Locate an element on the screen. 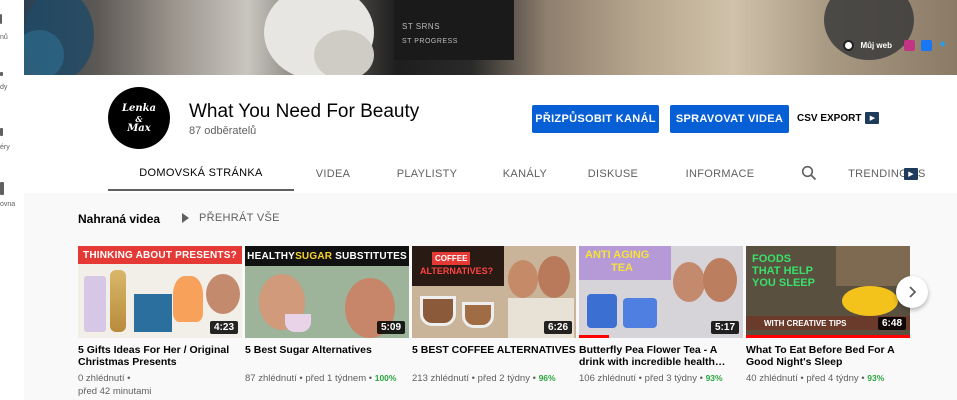 This screenshot has width=957, height=400. tab-discussion: DISKUSE is located at coordinates (613, 174).